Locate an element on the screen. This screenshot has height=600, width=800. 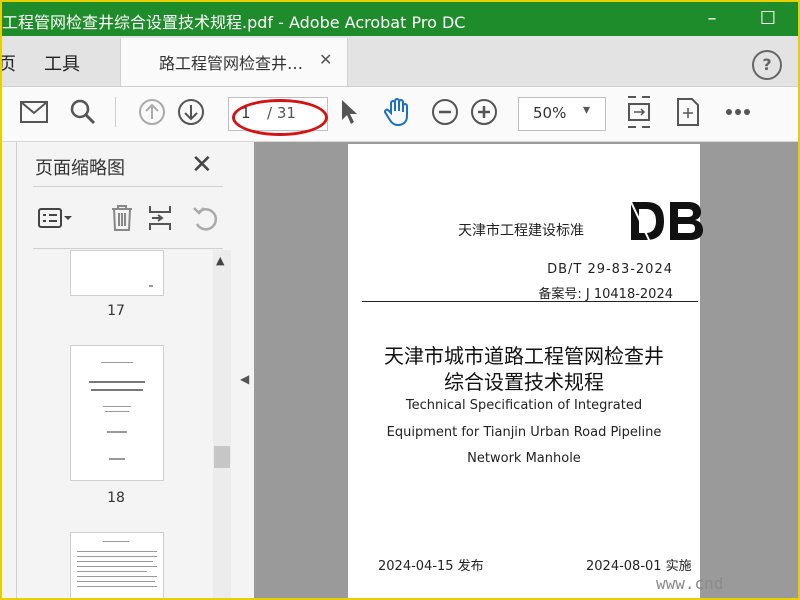
thumbnail-number: 17 is located at coordinates (116, 311).